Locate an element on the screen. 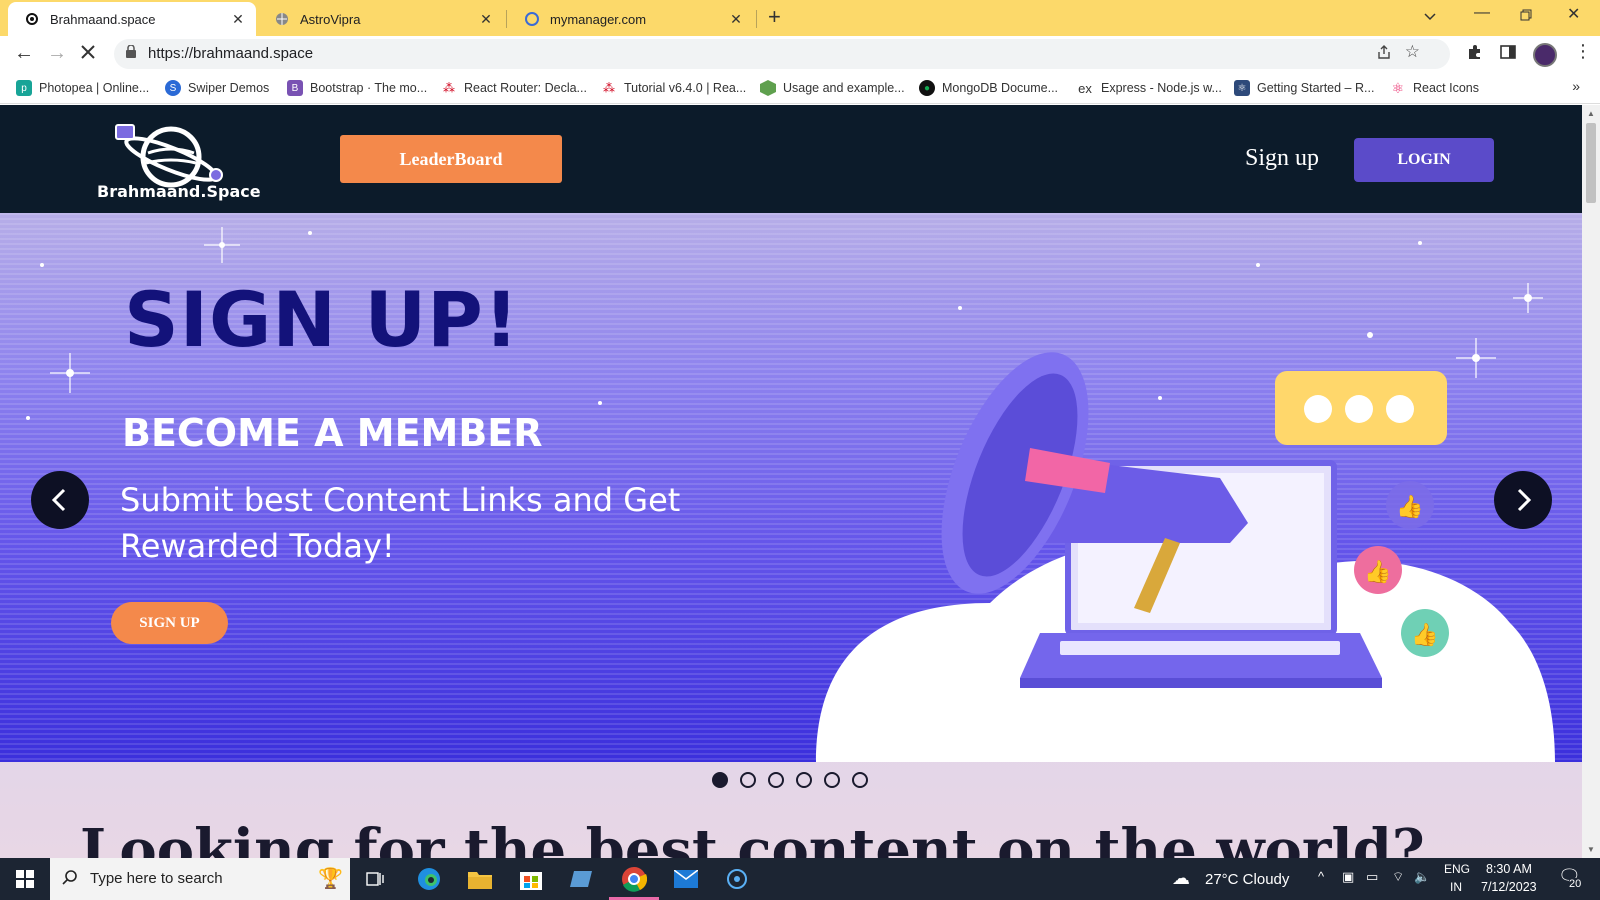 Image resolution: width=1600 pixels, height=900 pixels. stop-loading-icon is located at coordinates (88, 54).